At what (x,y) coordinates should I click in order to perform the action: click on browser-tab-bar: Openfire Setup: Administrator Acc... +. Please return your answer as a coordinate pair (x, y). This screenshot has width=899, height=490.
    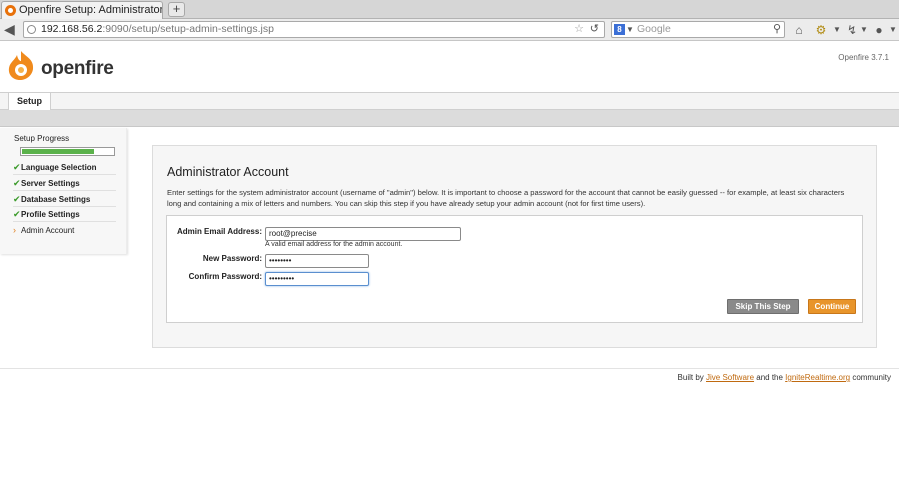
    Looking at the image, I should click on (449, 9).